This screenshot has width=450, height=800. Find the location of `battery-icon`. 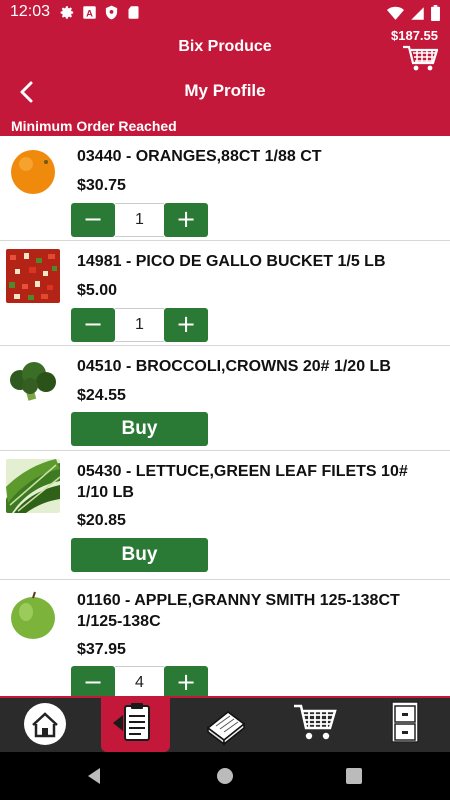

battery-icon is located at coordinates (435, 15).